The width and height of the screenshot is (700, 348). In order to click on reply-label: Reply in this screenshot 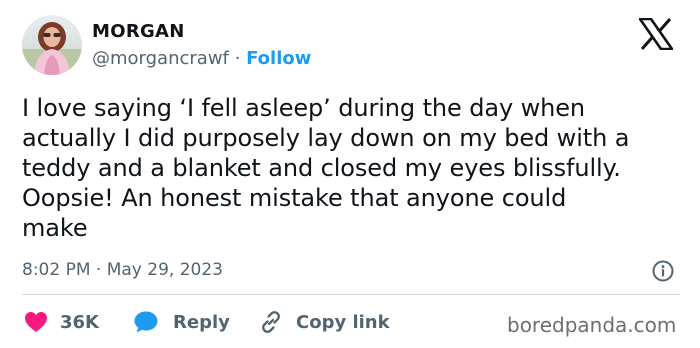, I will do `click(201, 322)`.